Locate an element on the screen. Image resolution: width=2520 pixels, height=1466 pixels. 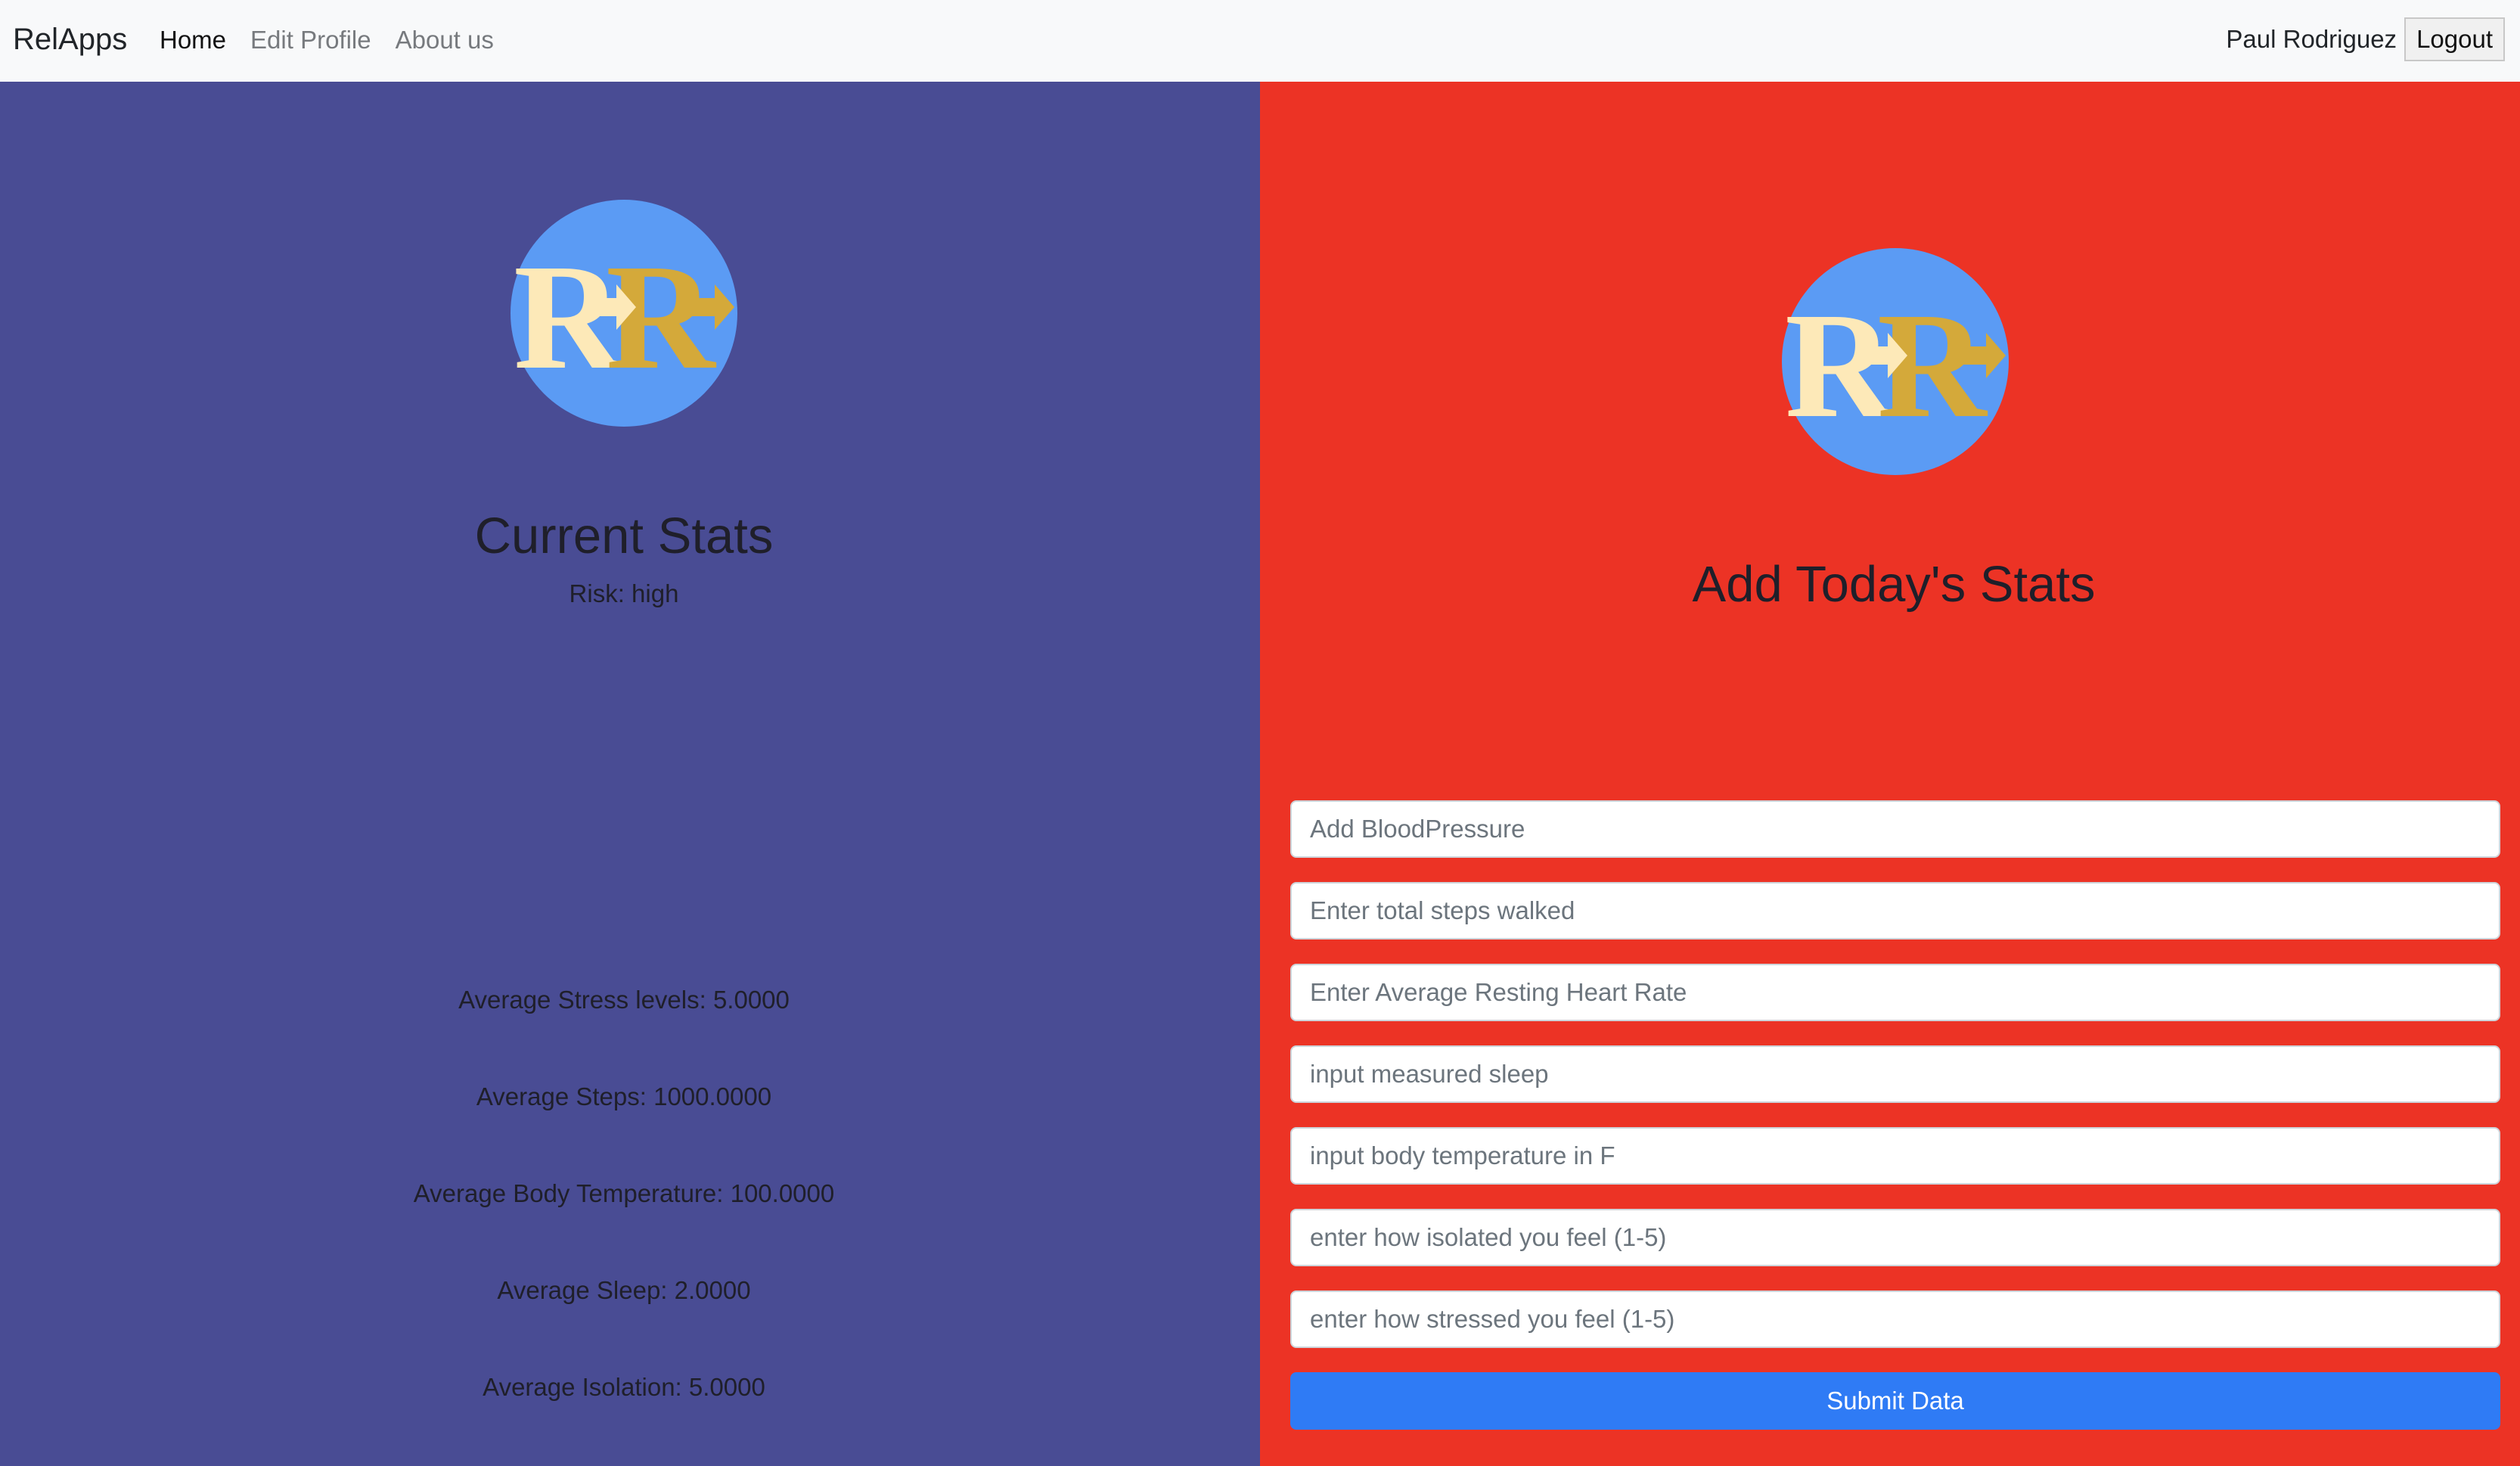
avg-steps-stat: Average Steps: 1000.0000 is located at coordinates (624, 1096).